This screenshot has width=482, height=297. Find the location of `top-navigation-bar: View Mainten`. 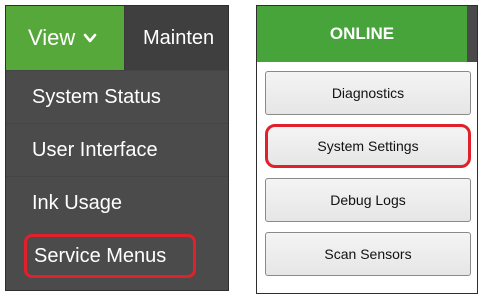

top-navigation-bar: View Mainten is located at coordinates (117, 38).